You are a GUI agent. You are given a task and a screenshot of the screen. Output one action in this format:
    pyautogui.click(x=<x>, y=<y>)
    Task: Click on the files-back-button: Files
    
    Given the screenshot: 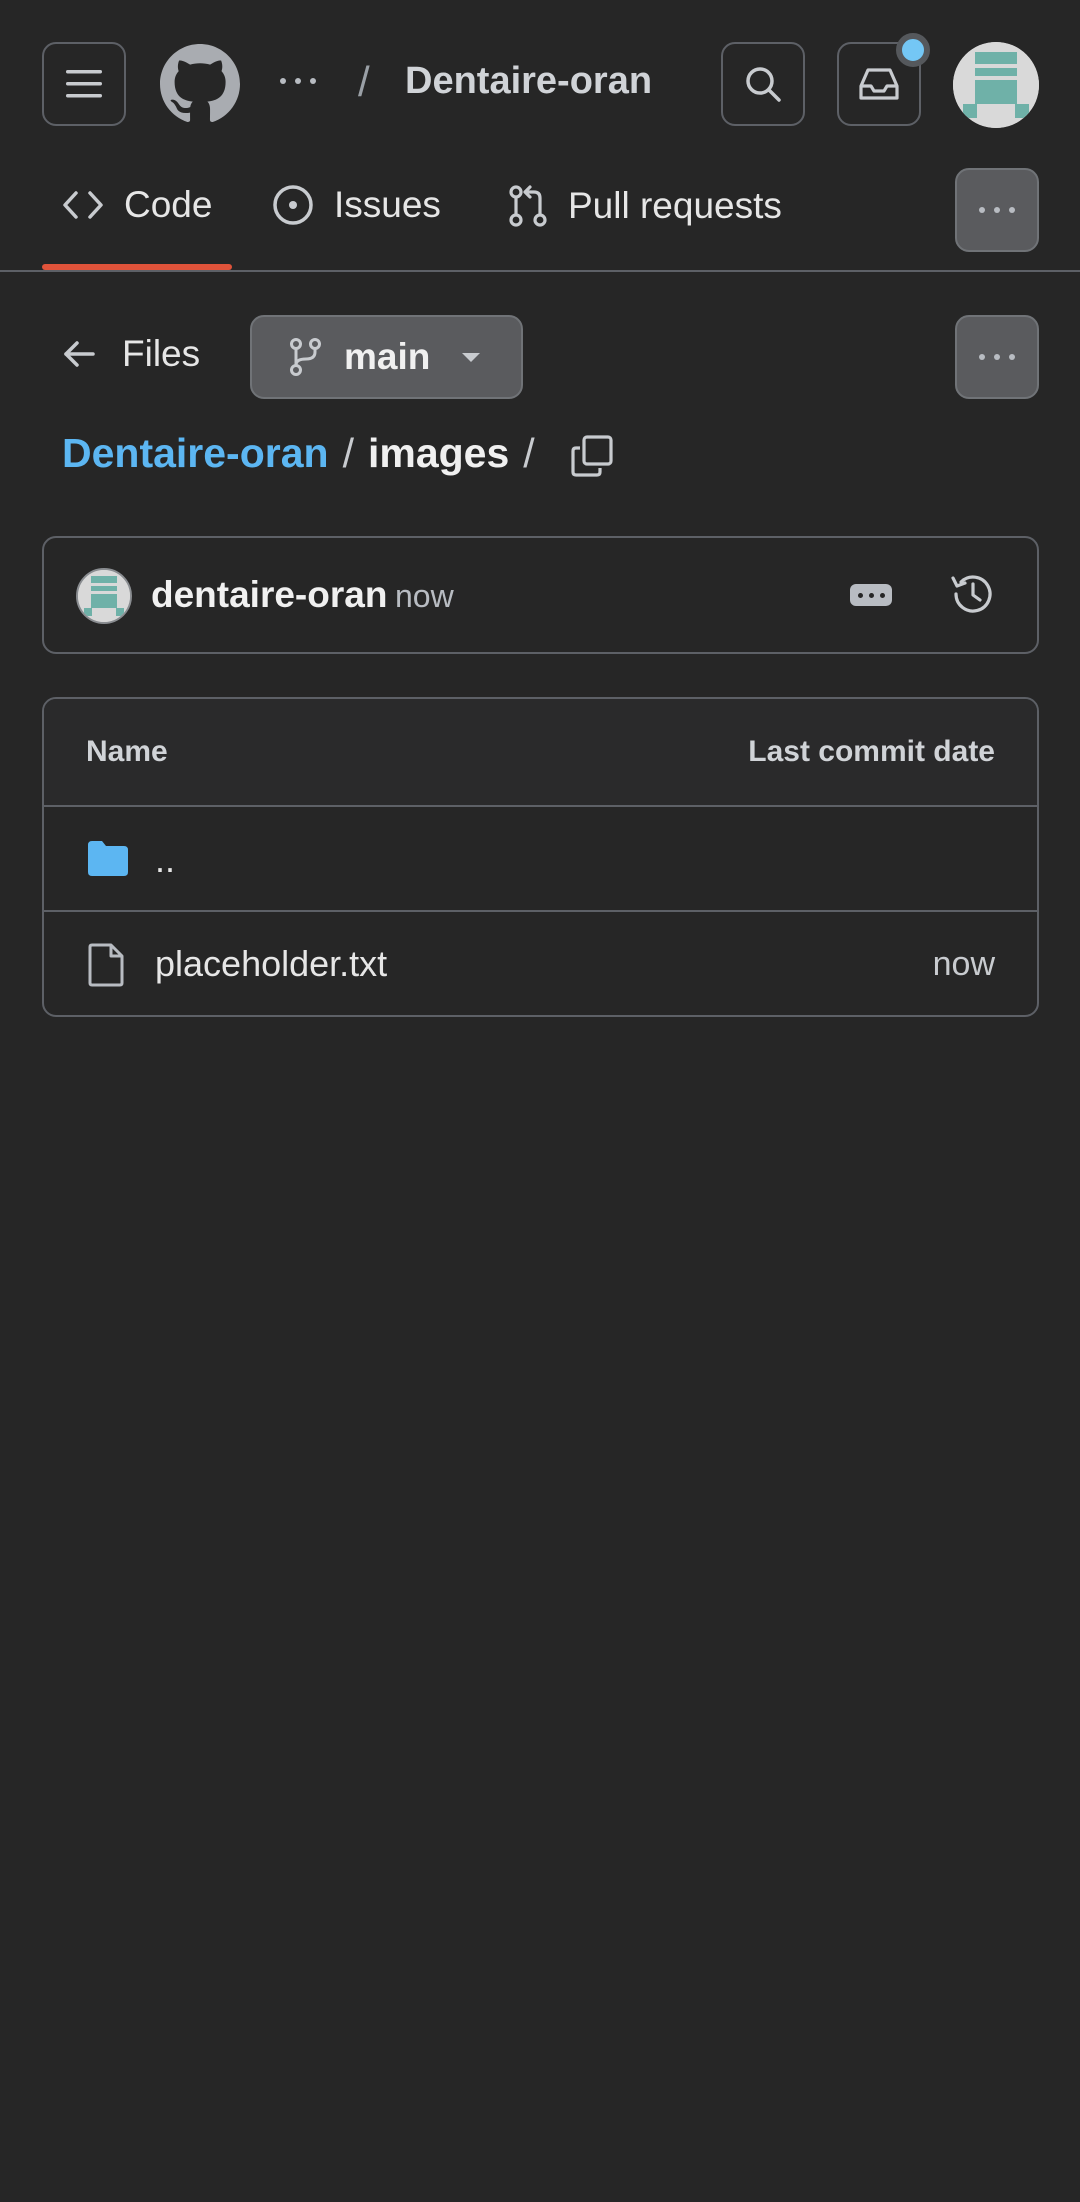 What is the action you would take?
    pyautogui.click(x=131, y=354)
    